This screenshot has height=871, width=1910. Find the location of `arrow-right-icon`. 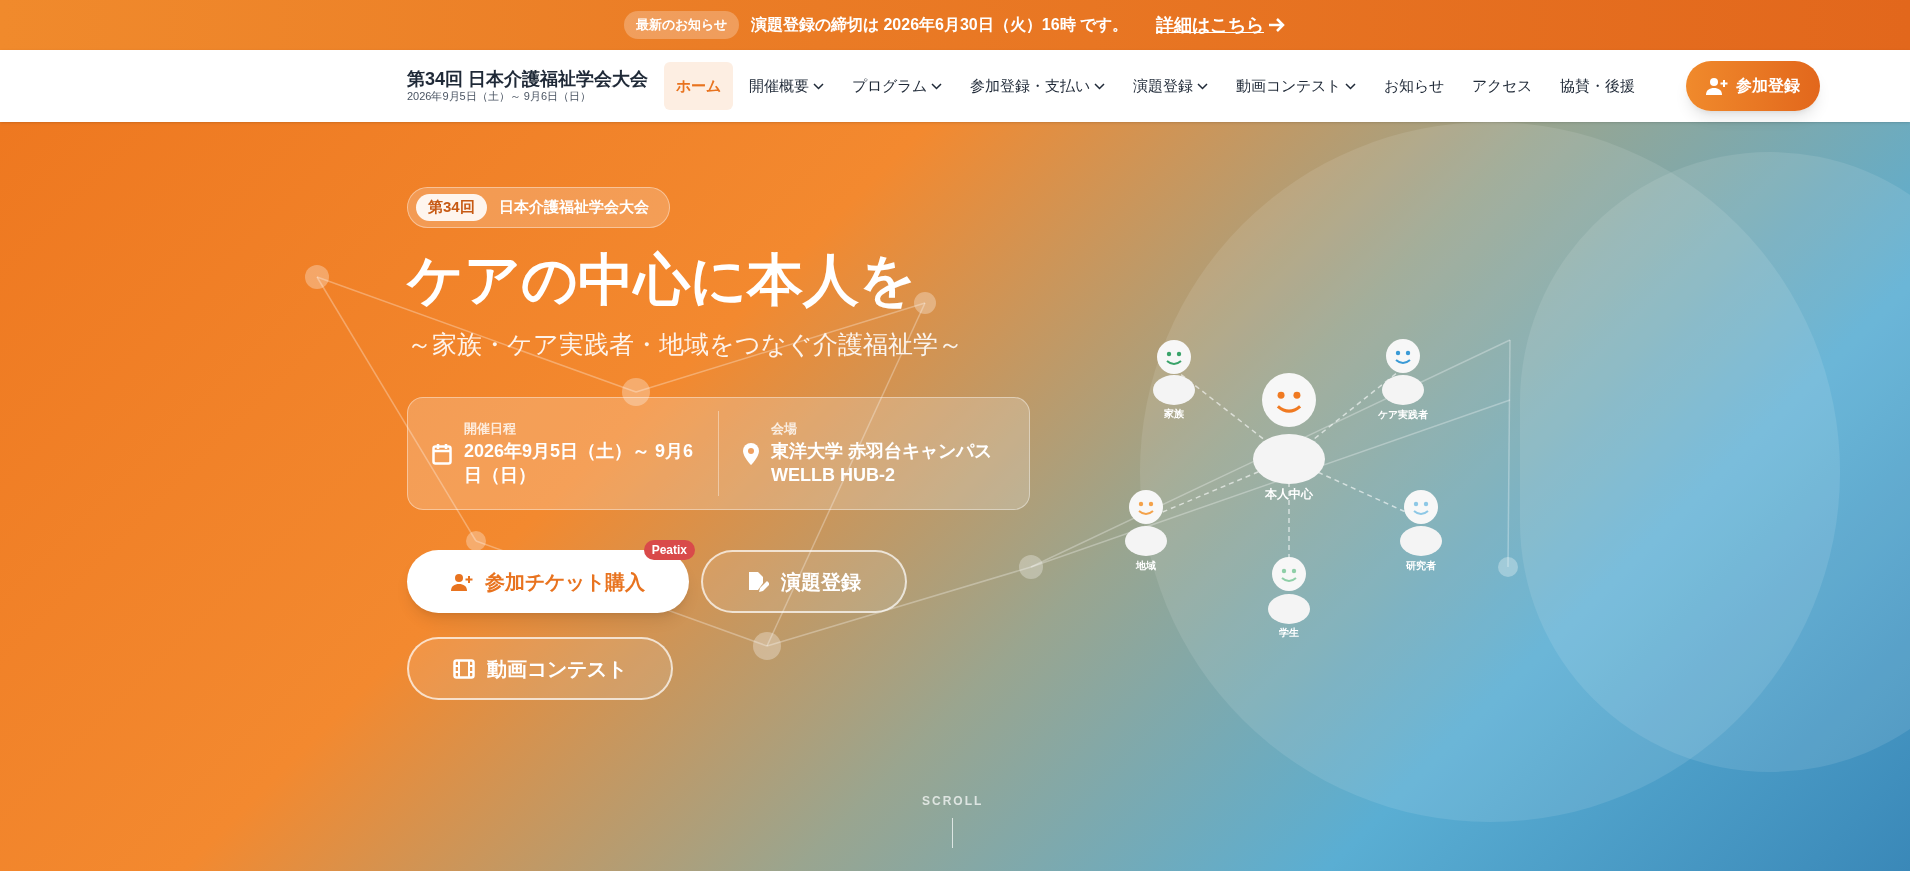

arrow-right-icon is located at coordinates (1277, 25).